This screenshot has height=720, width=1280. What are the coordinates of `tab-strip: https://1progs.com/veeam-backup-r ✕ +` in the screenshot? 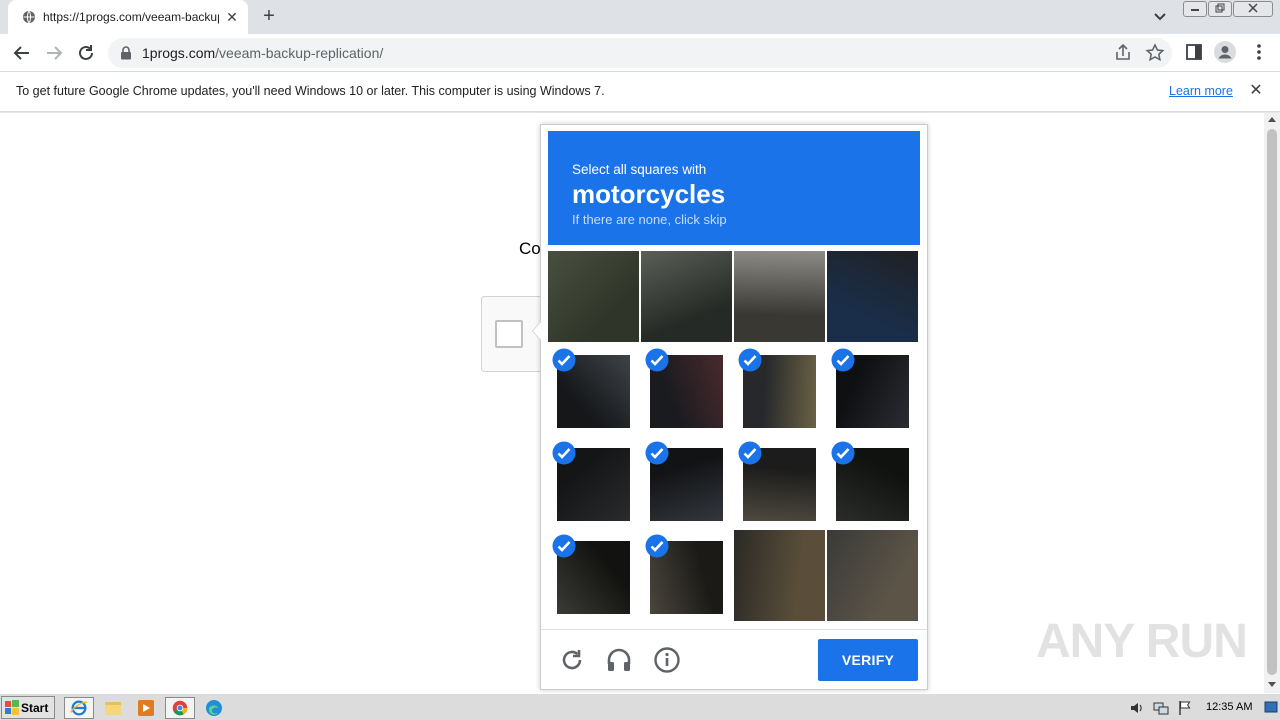 It's located at (640, 17).